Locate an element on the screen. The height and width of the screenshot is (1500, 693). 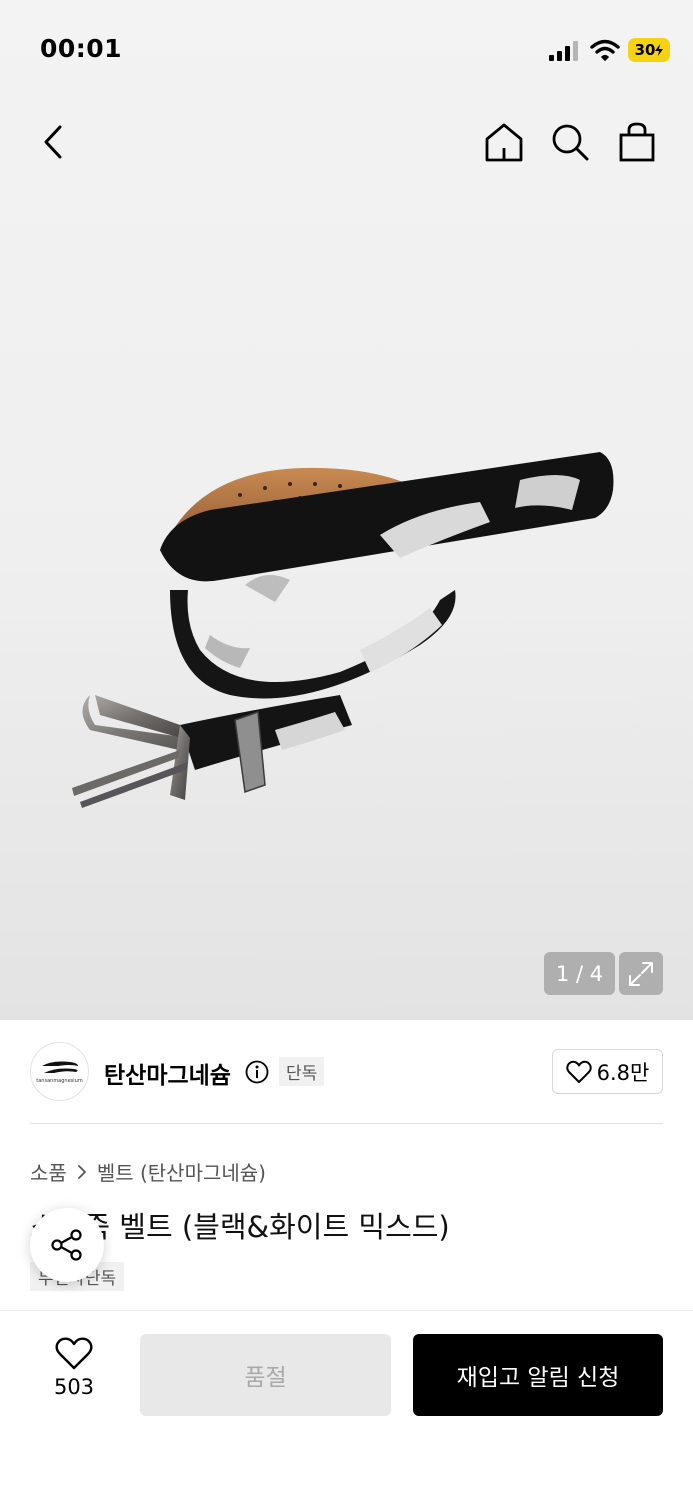
image-page-counter: 1 / 4 is located at coordinates (579, 973).